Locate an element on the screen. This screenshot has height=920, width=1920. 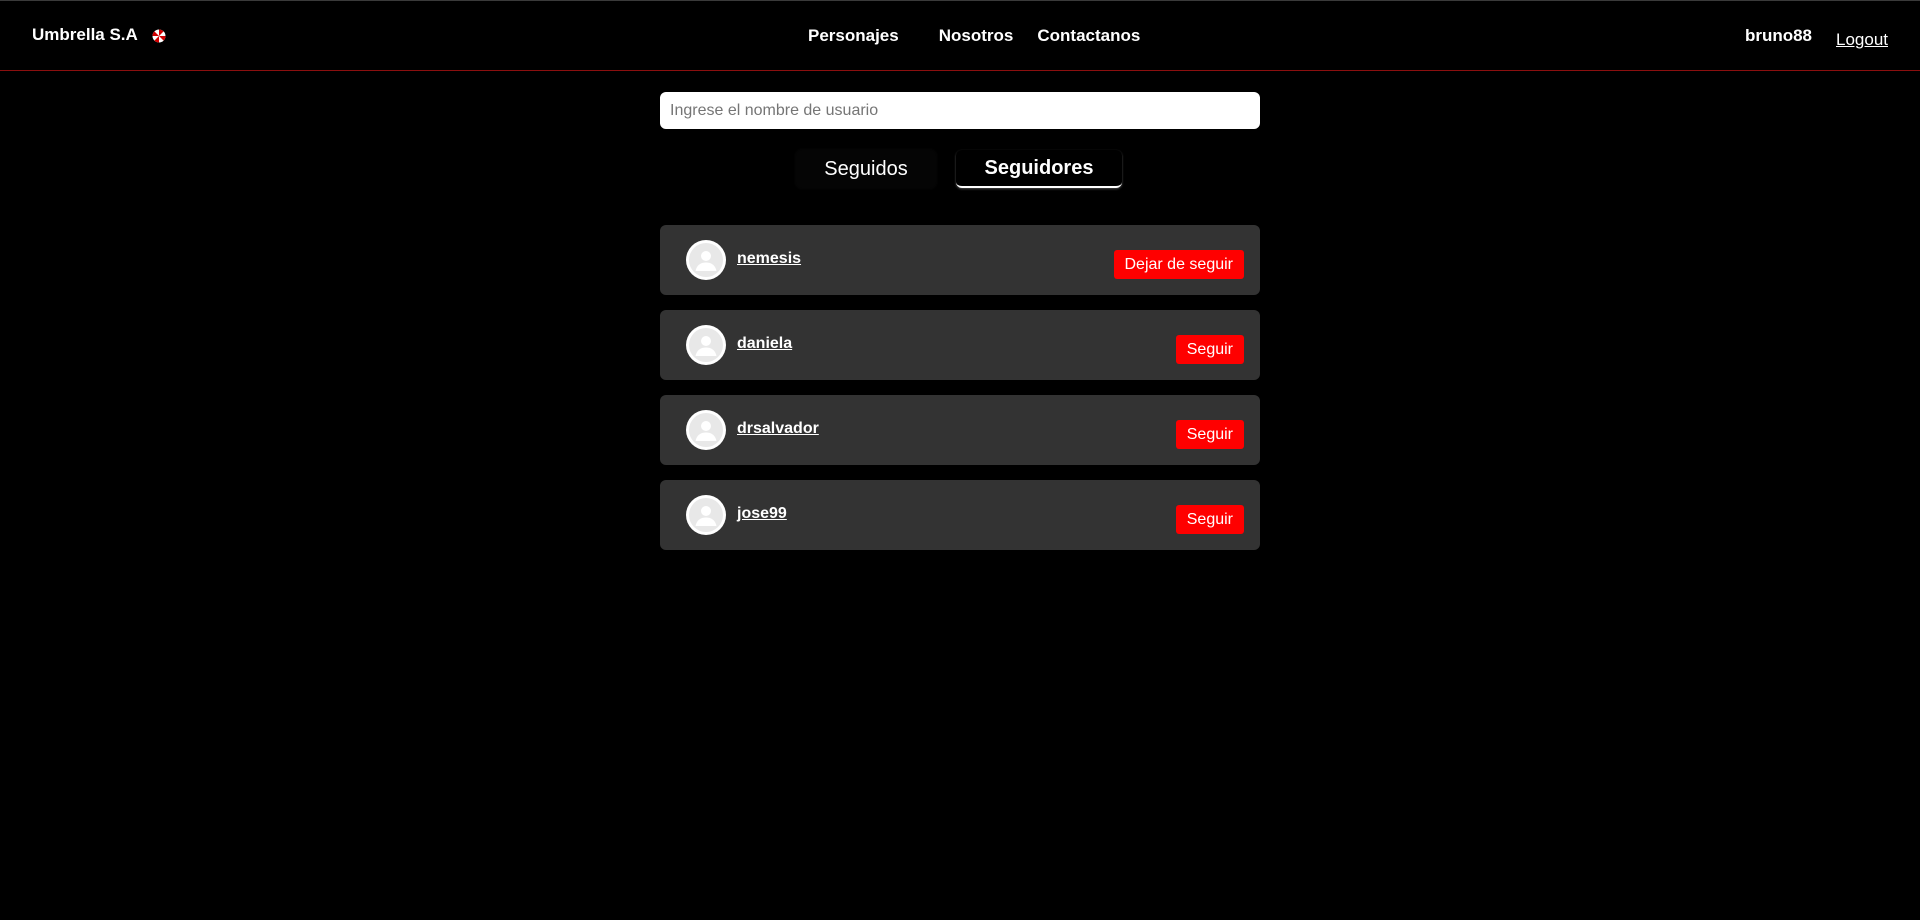
nav-nosotros: Nosotros is located at coordinates (976, 36).